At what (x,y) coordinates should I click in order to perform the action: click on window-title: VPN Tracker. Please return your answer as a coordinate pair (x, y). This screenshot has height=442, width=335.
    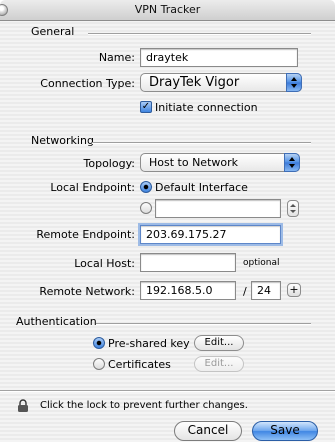
    Looking at the image, I should click on (167, 9).